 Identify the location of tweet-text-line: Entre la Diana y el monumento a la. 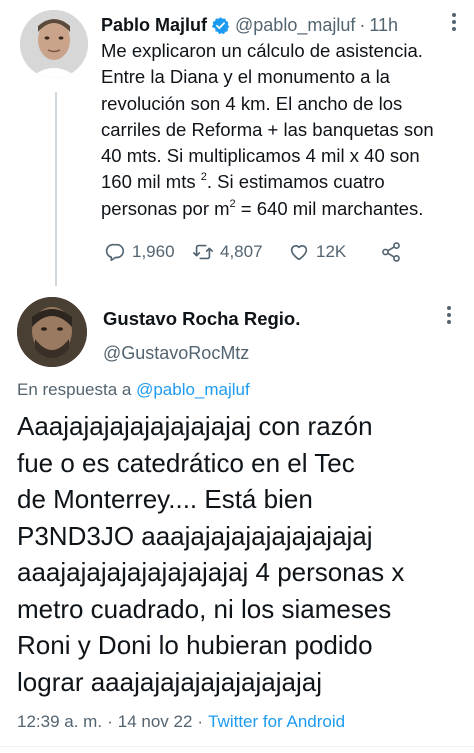
(245, 77).